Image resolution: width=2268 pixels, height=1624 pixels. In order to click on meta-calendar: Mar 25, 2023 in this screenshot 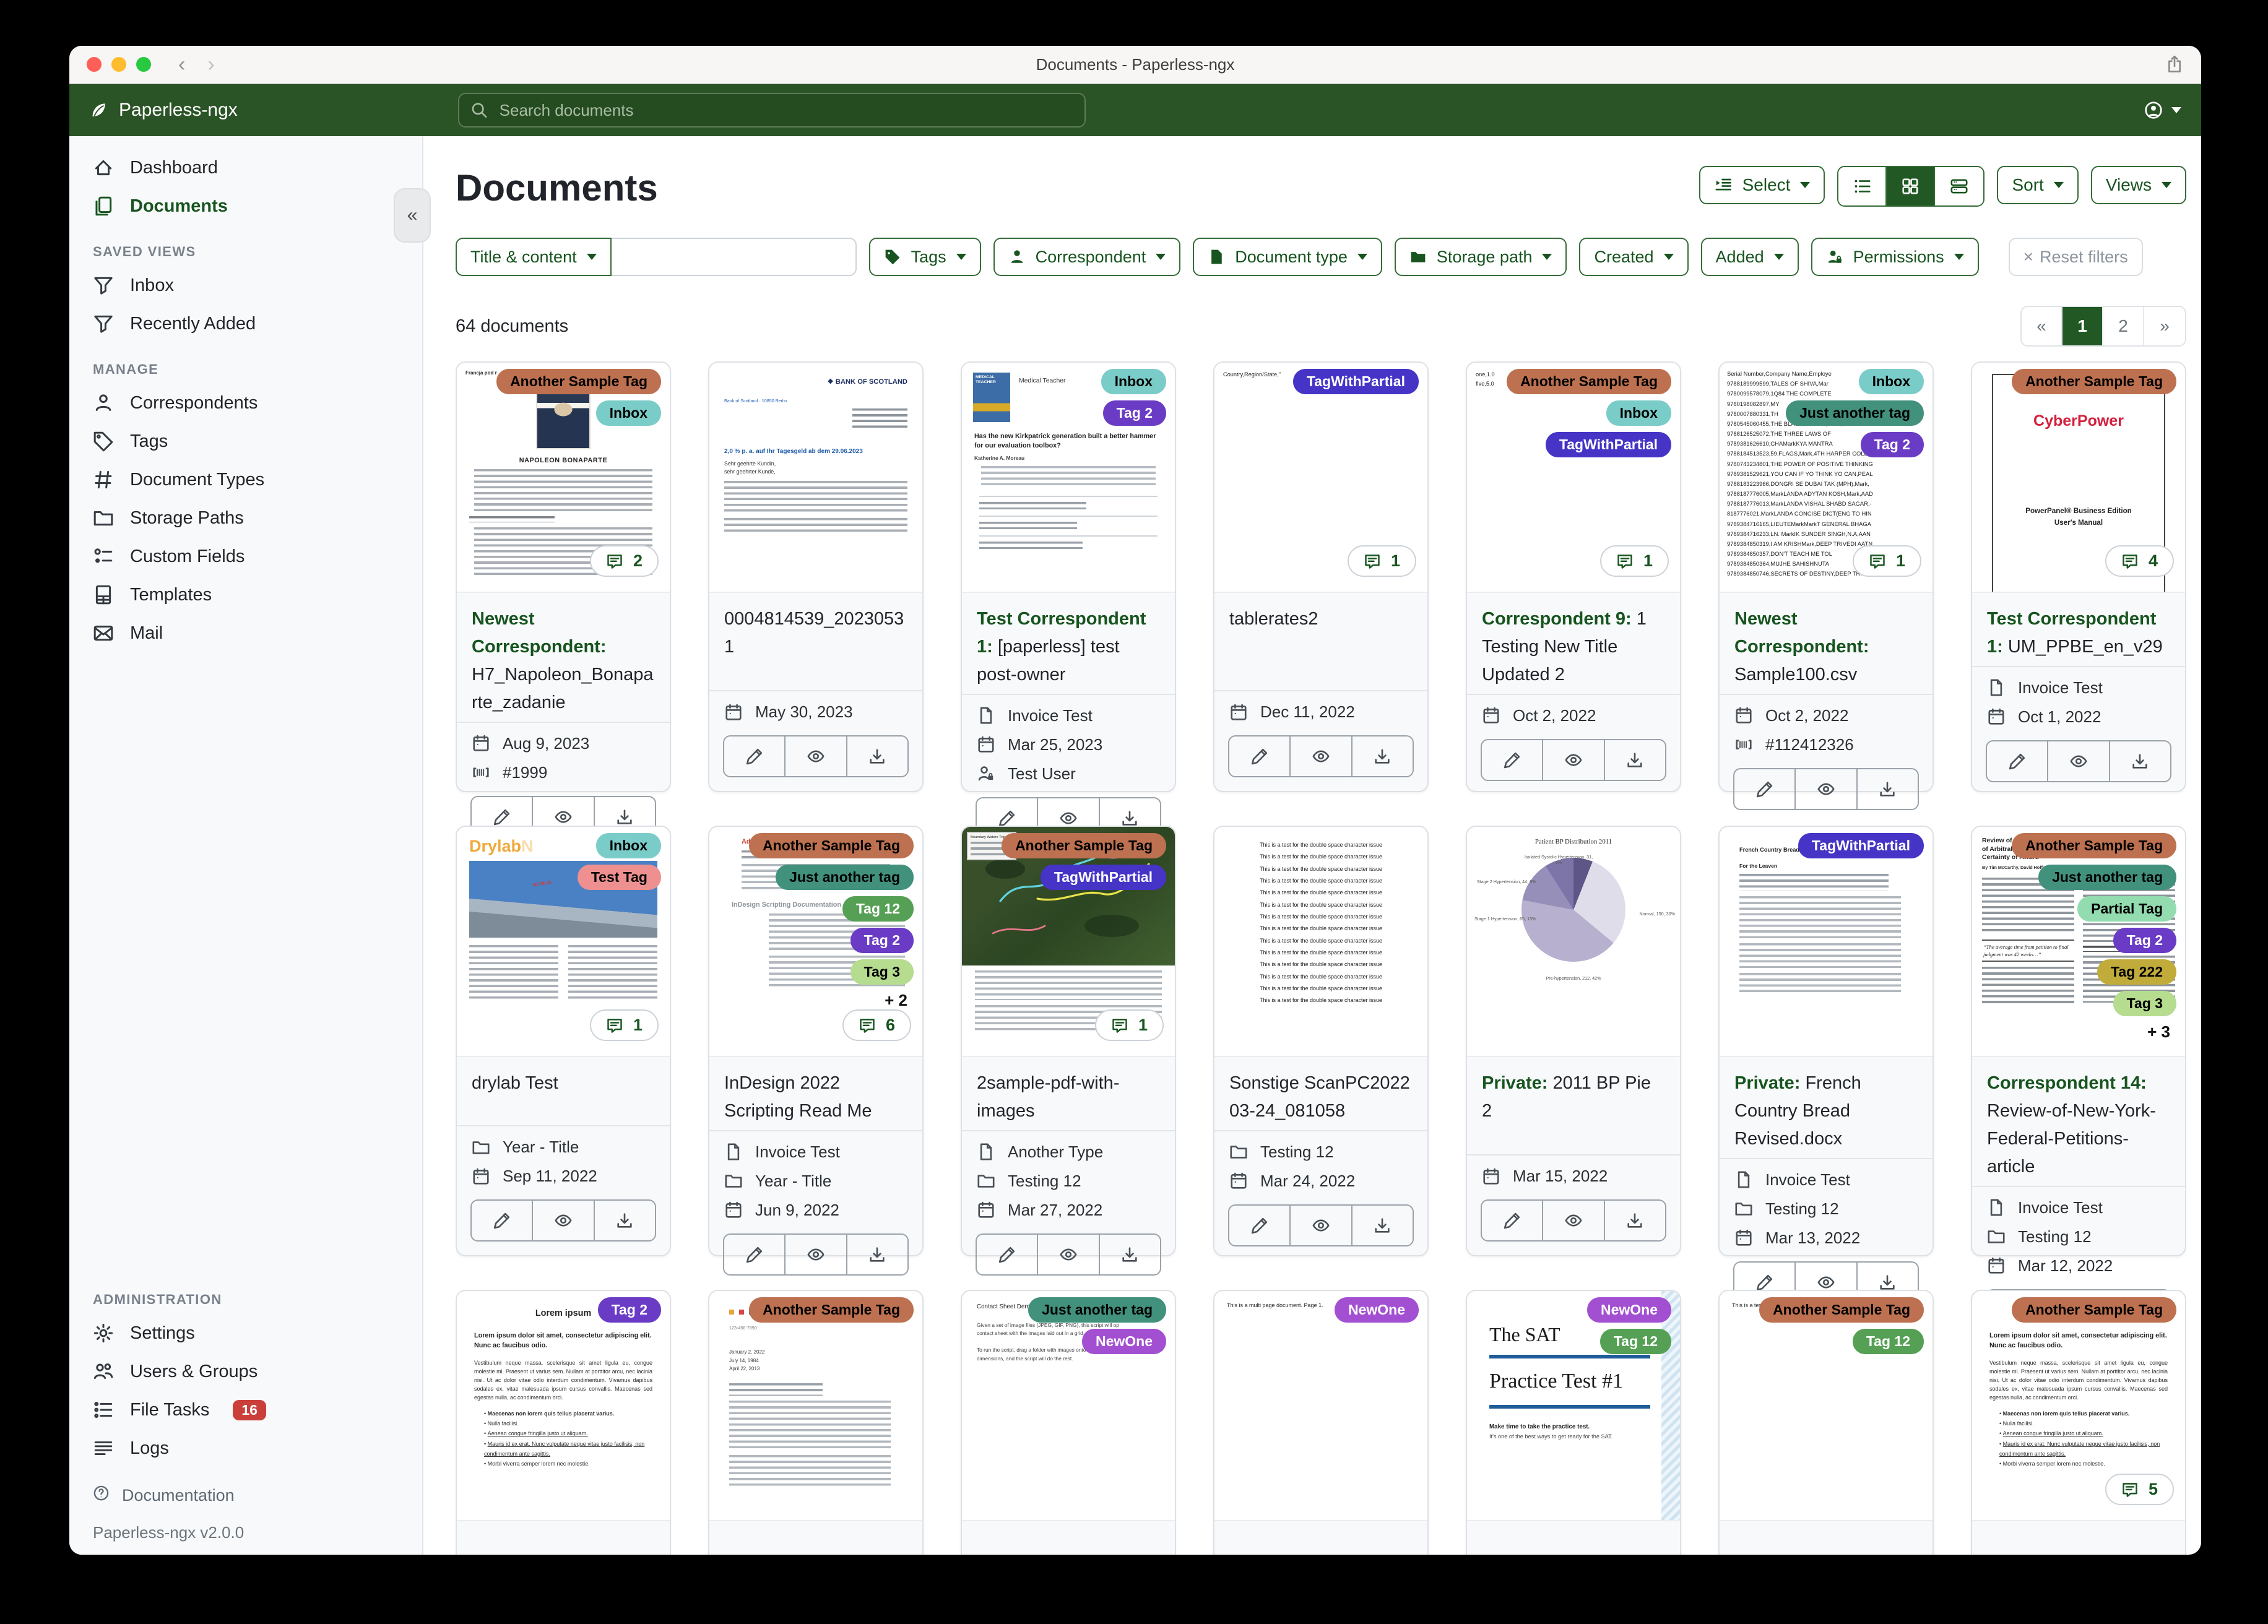, I will do `click(1068, 744)`.